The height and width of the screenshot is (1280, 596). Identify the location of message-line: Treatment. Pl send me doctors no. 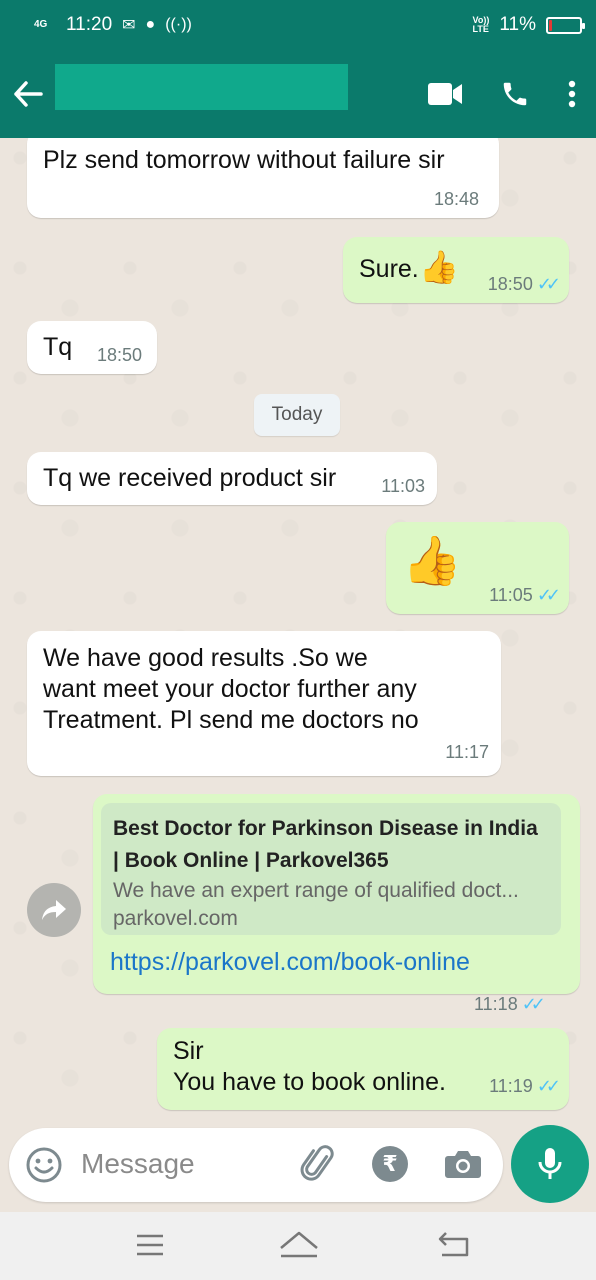
(231, 720).